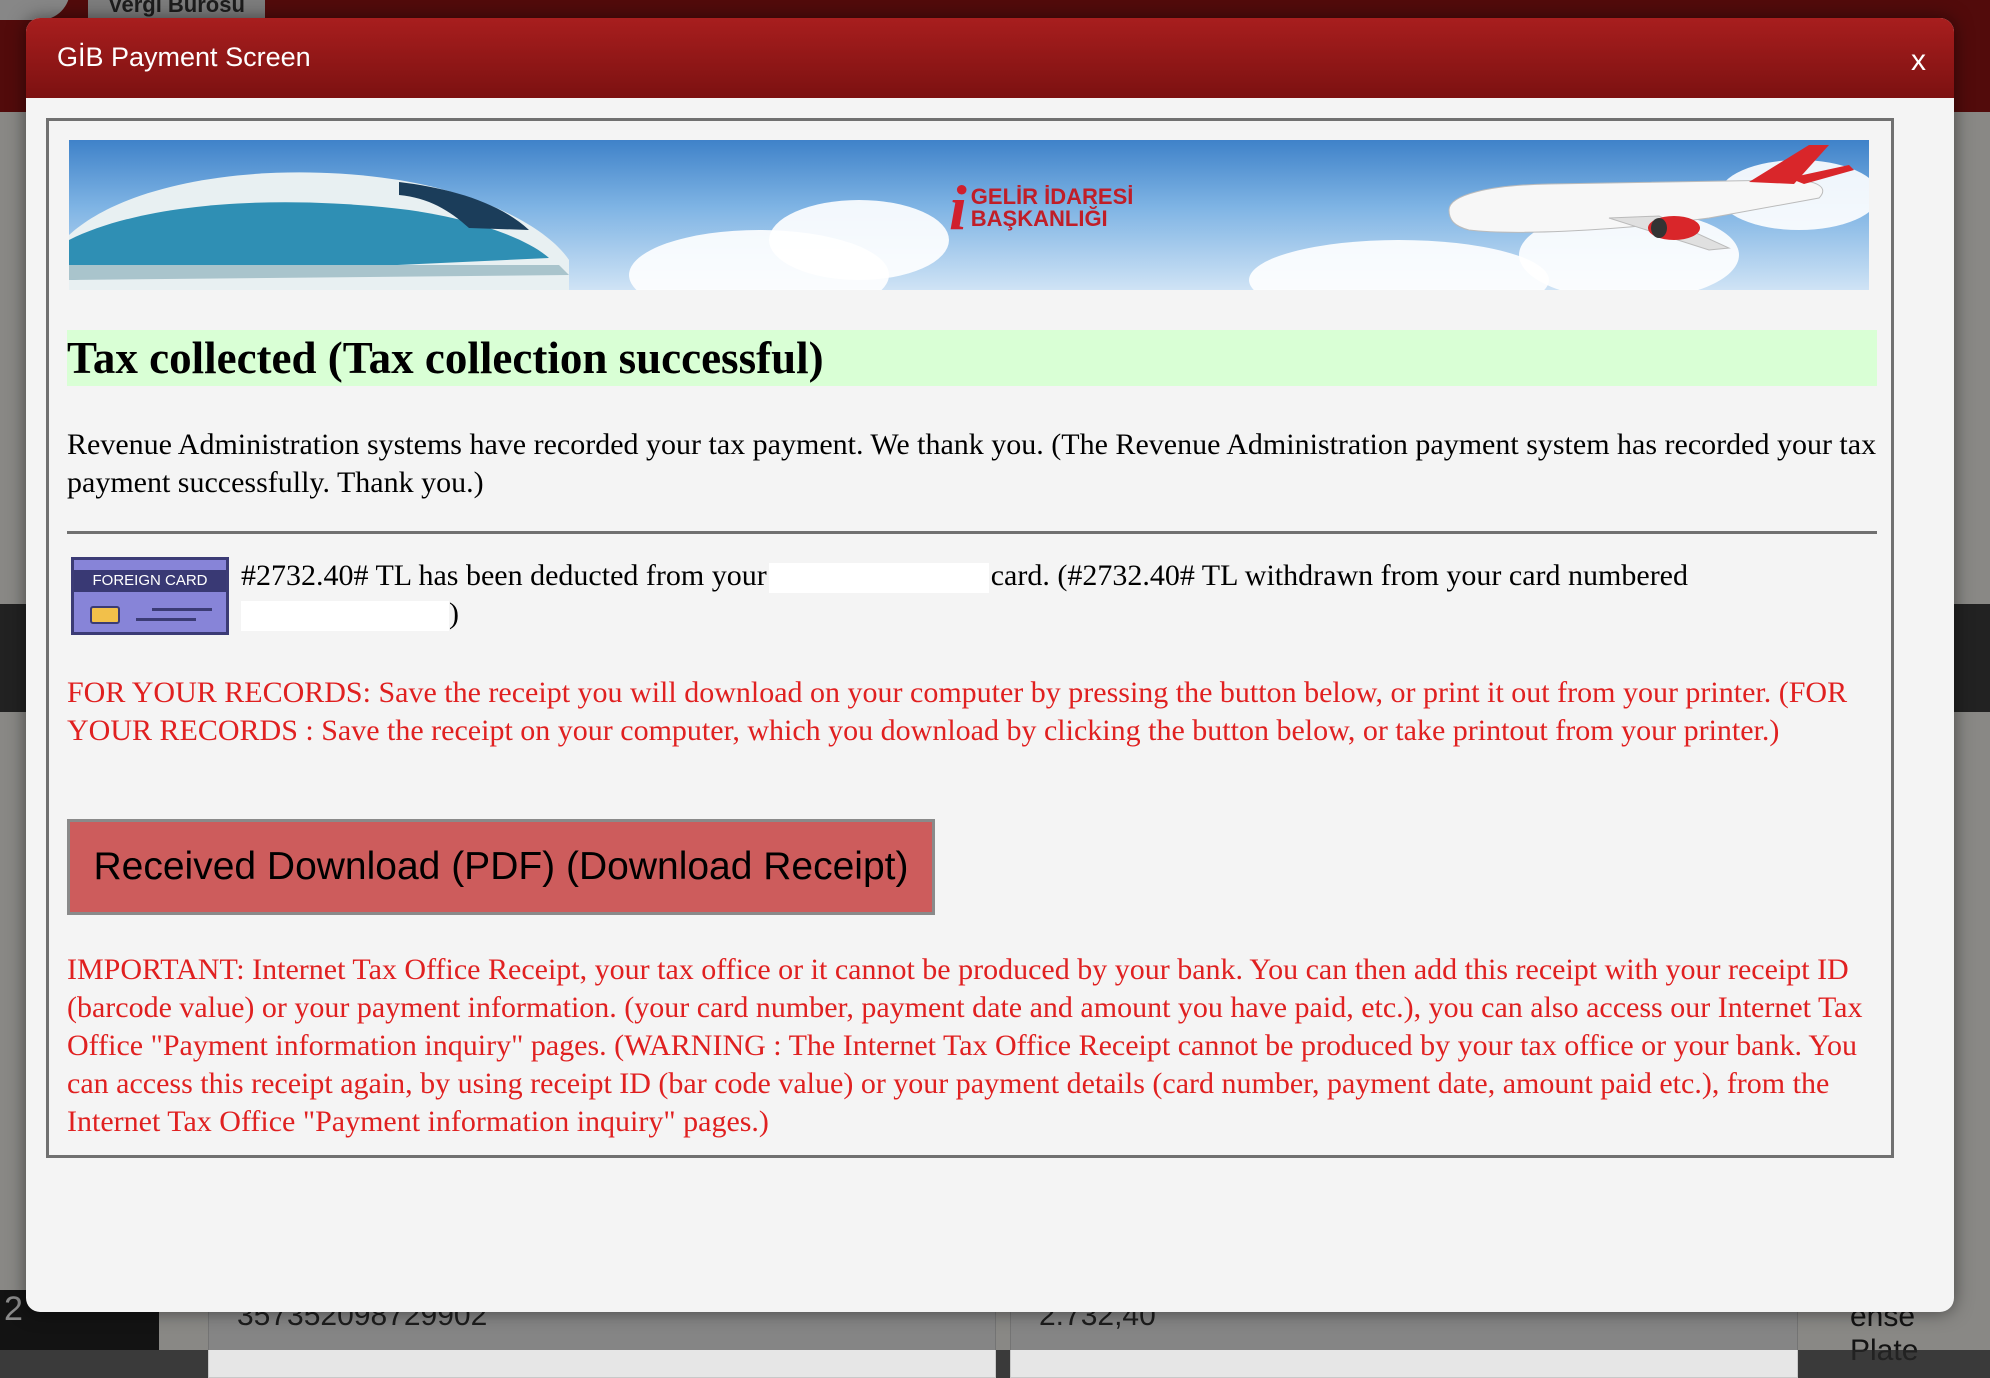  I want to click on gib-banner: i GELİR İDARESİ BAŞKANLIĞI, so click(969, 215).